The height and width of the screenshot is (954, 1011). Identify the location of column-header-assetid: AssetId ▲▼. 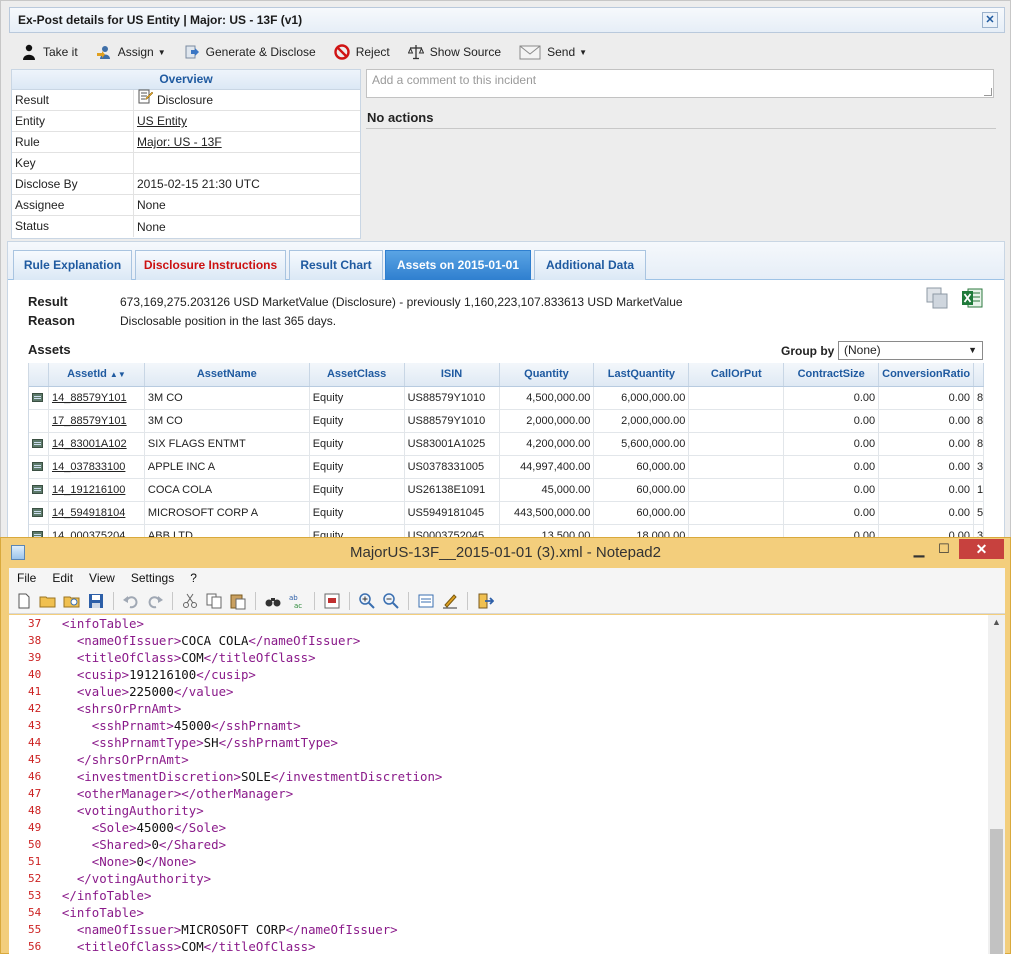
(97, 374).